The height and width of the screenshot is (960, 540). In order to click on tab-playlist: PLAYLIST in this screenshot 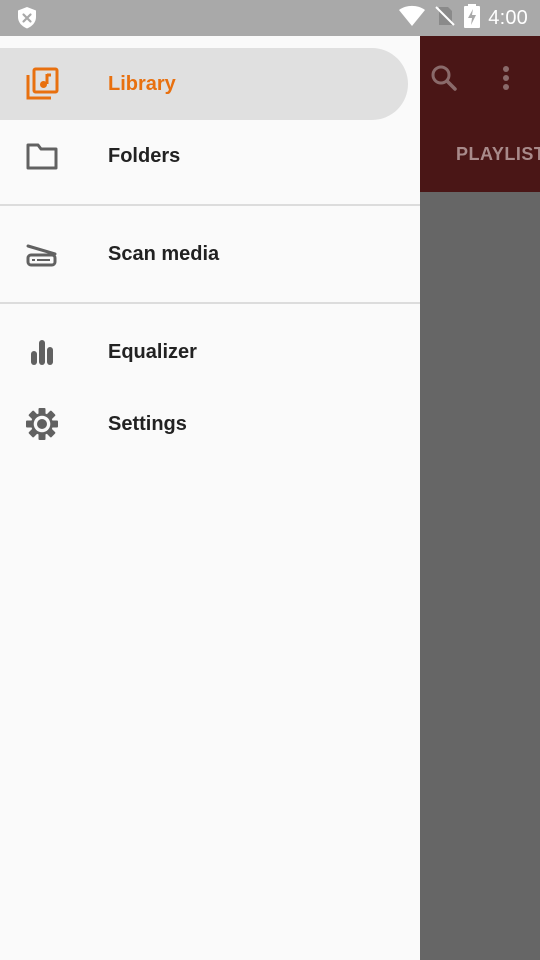, I will do `click(498, 154)`.